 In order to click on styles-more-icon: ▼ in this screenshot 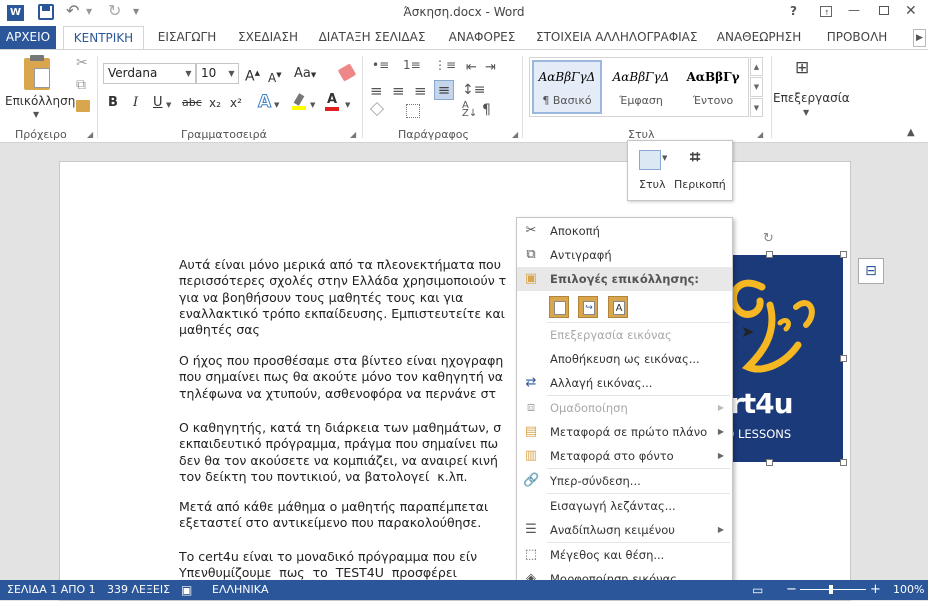, I will do `click(756, 107)`.